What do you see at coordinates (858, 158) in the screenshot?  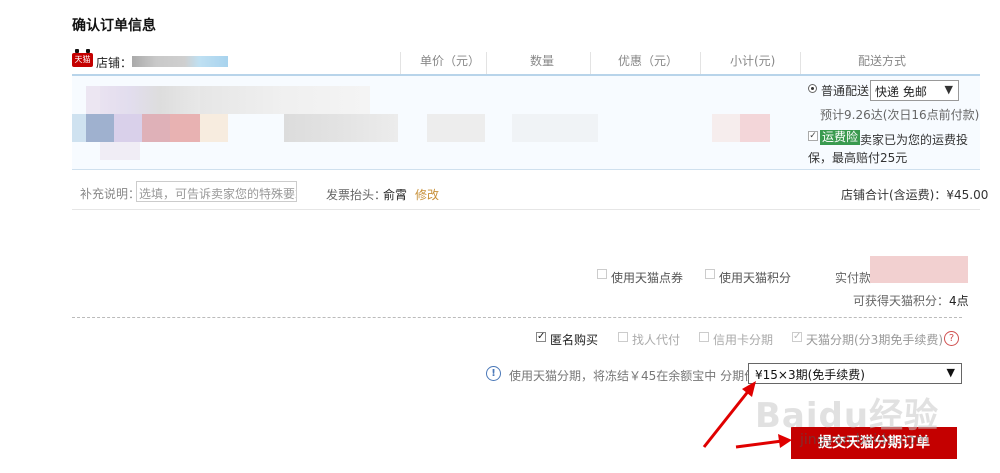 I see `insurance-text: 保，最高赔付25元` at bounding box center [858, 158].